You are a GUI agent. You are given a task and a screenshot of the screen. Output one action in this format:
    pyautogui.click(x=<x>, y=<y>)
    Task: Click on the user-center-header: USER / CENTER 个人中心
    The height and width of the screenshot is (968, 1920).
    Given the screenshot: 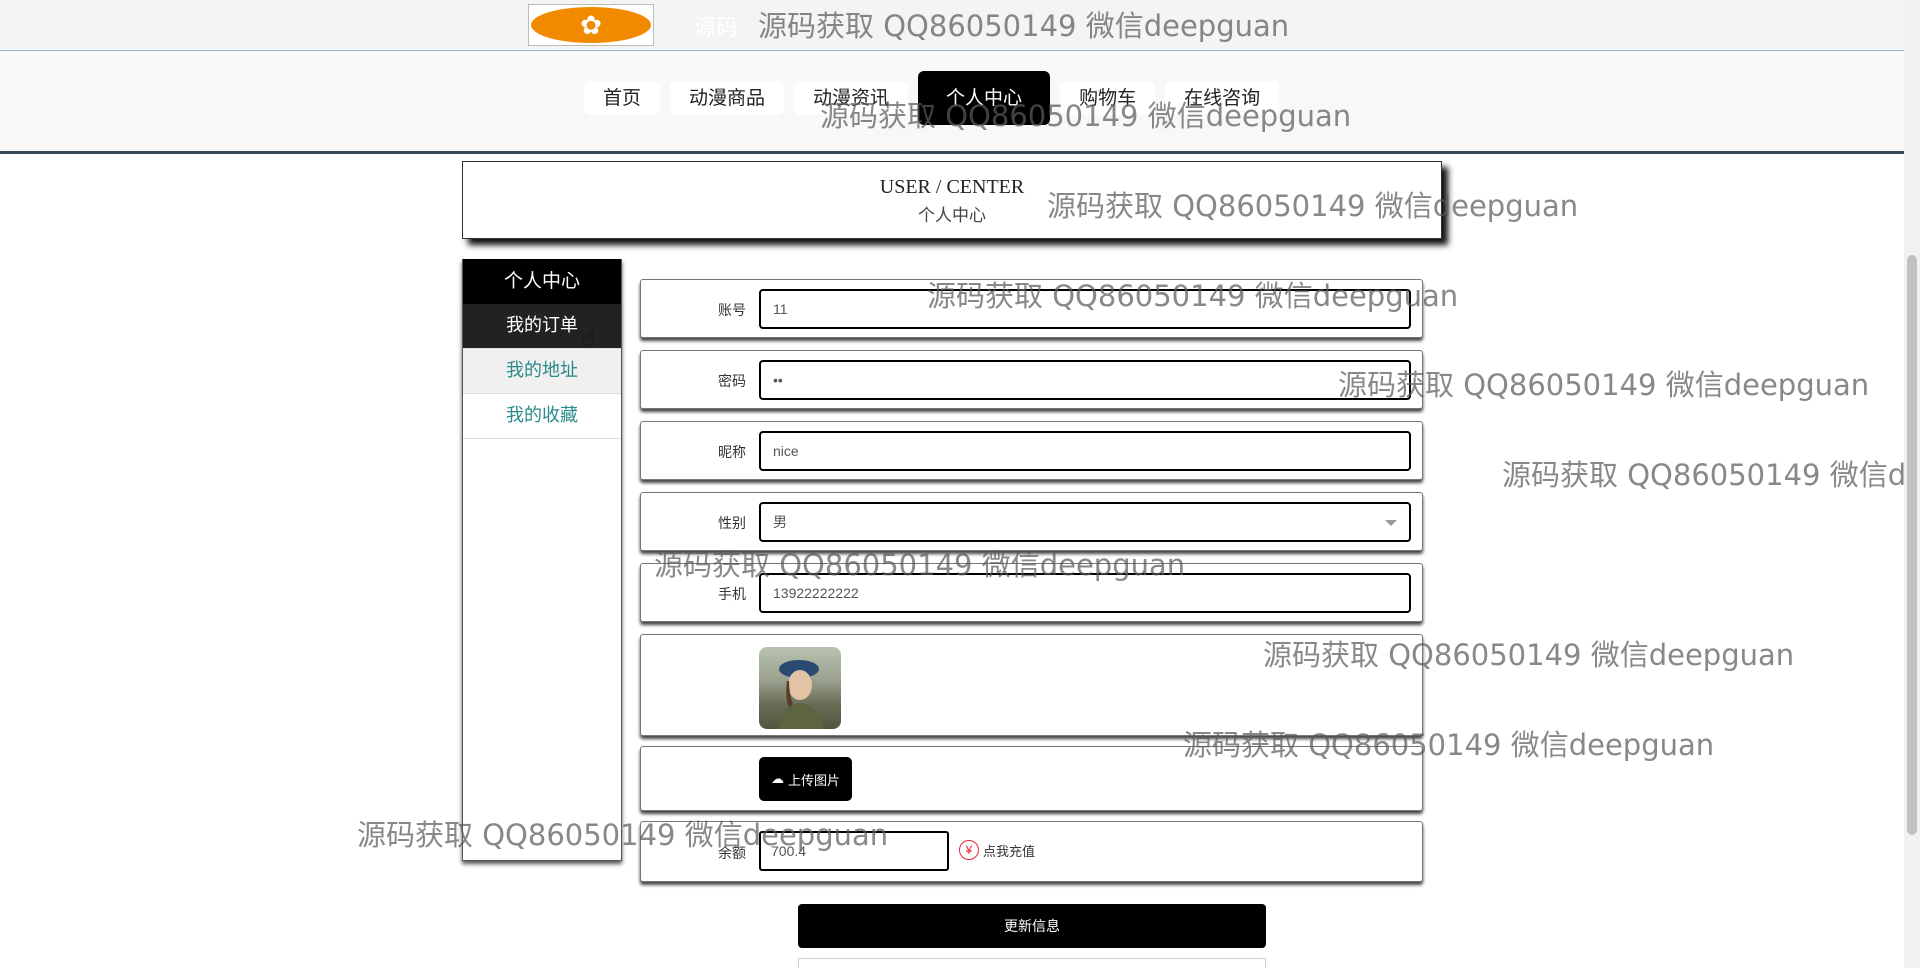 What is the action you would take?
    pyautogui.click(x=952, y=200)
    